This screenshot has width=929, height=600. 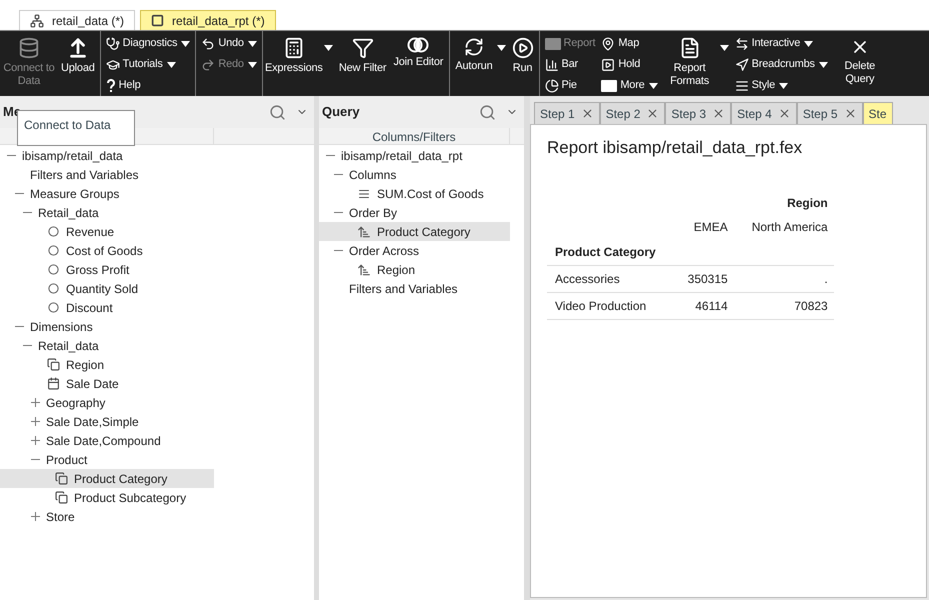 I want to click on tree-item: Sale Date, so click(x=107, y=383).